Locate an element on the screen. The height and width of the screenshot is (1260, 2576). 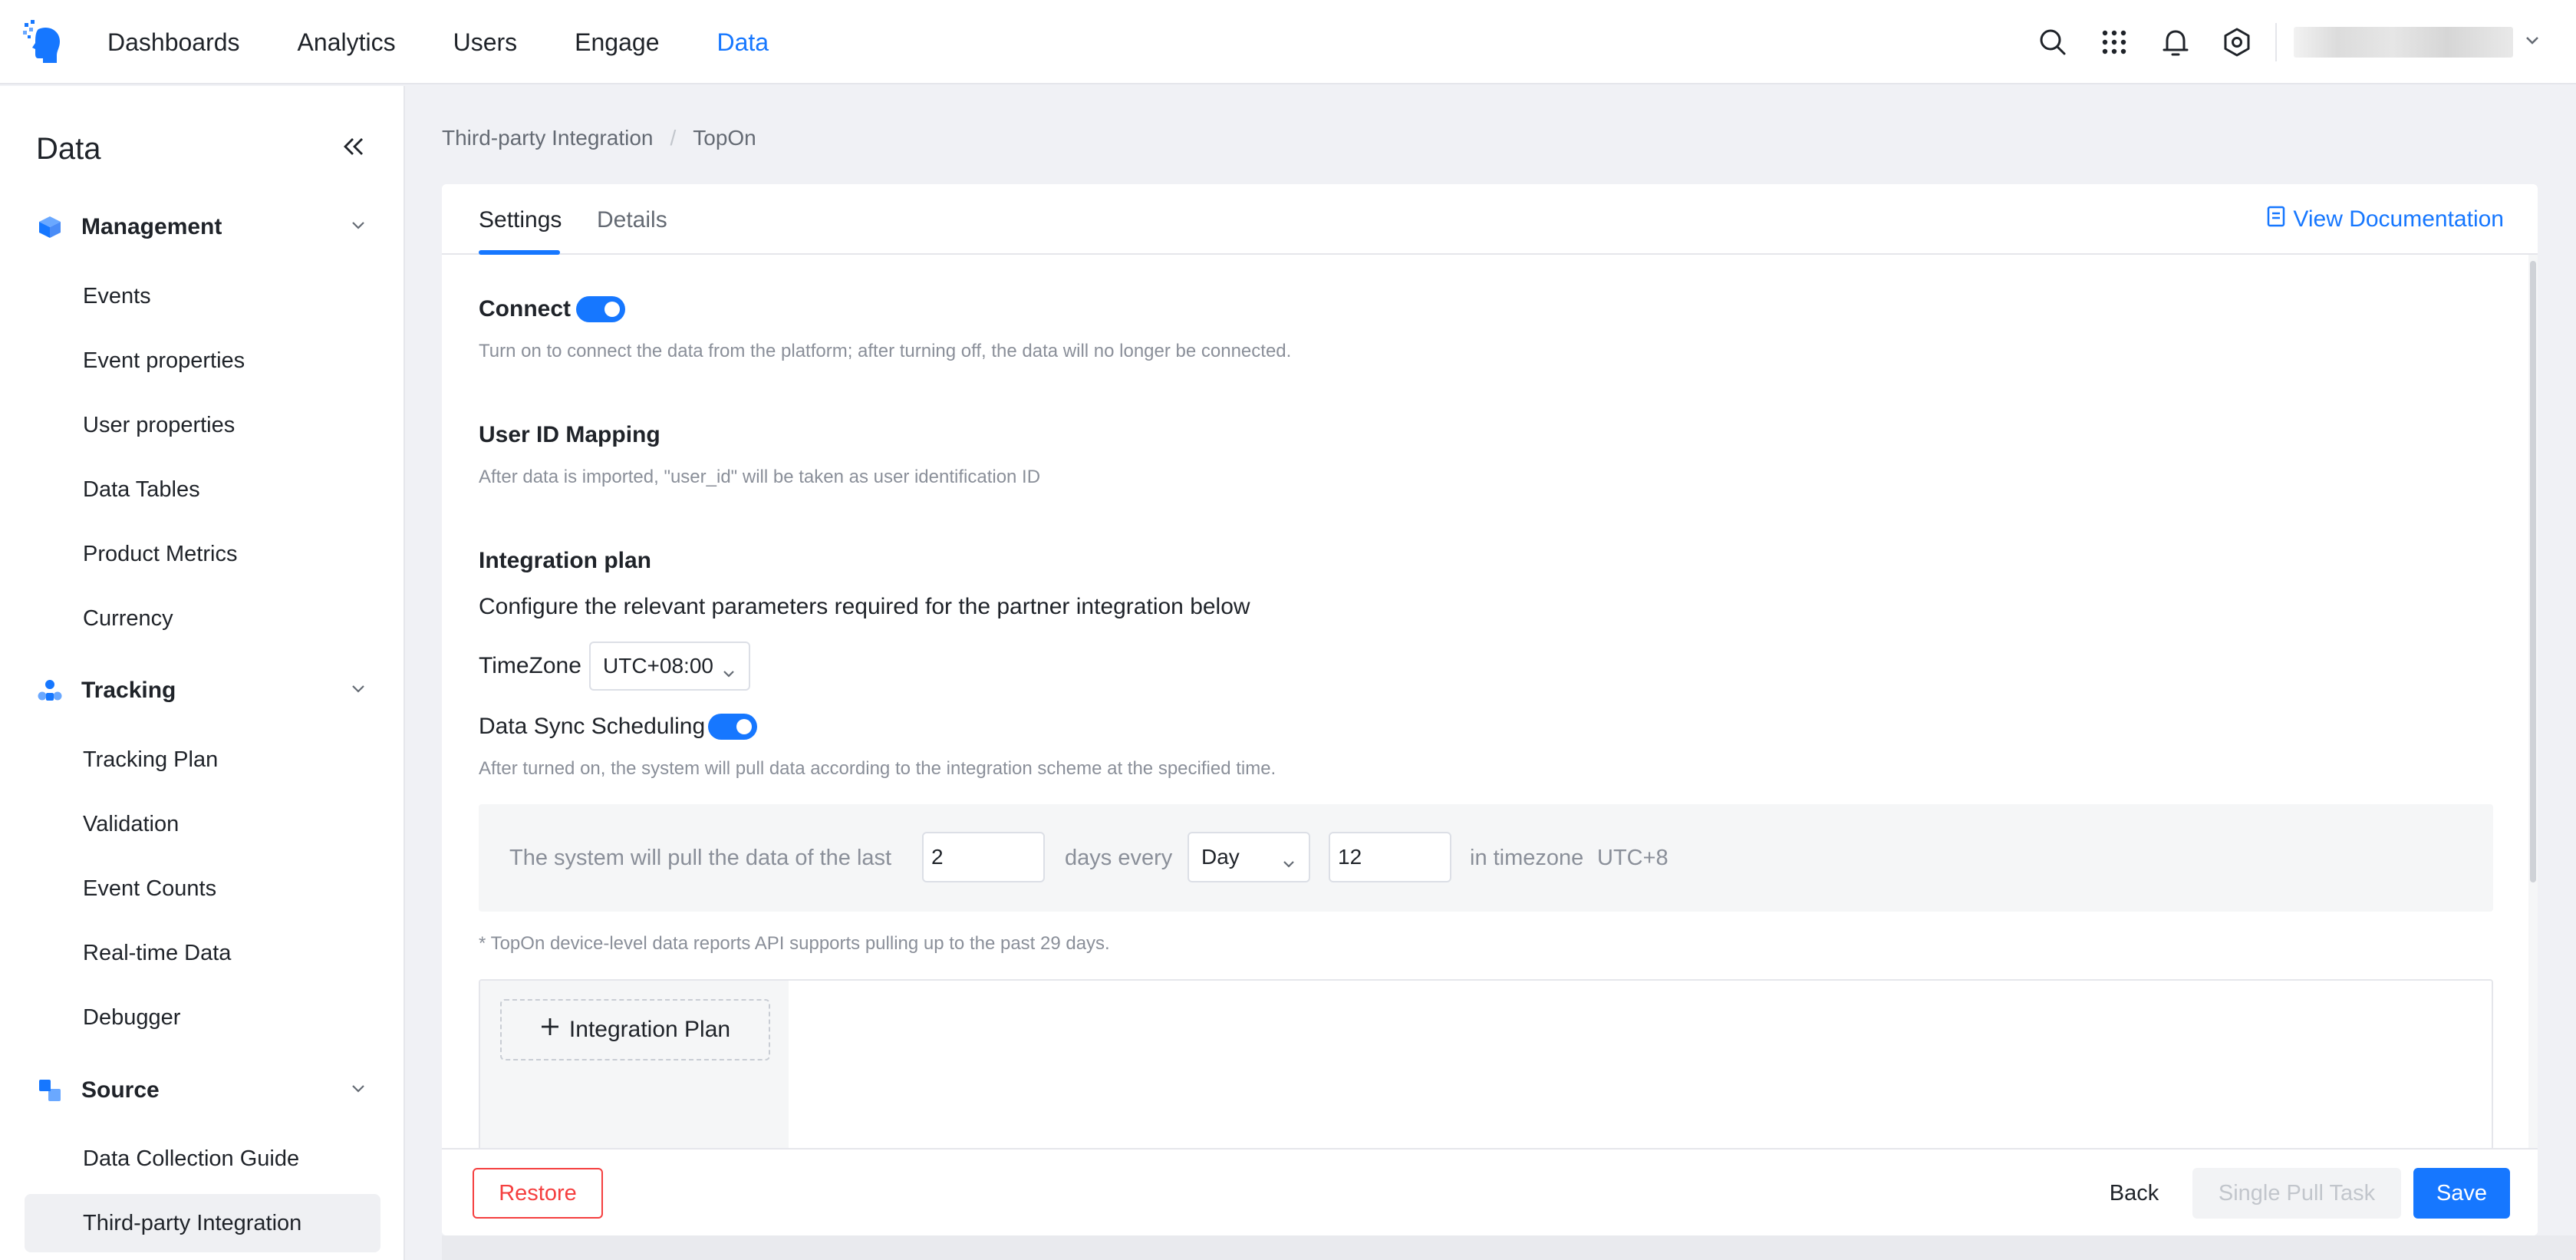
document-icon is located at coordinates (2276, 219).